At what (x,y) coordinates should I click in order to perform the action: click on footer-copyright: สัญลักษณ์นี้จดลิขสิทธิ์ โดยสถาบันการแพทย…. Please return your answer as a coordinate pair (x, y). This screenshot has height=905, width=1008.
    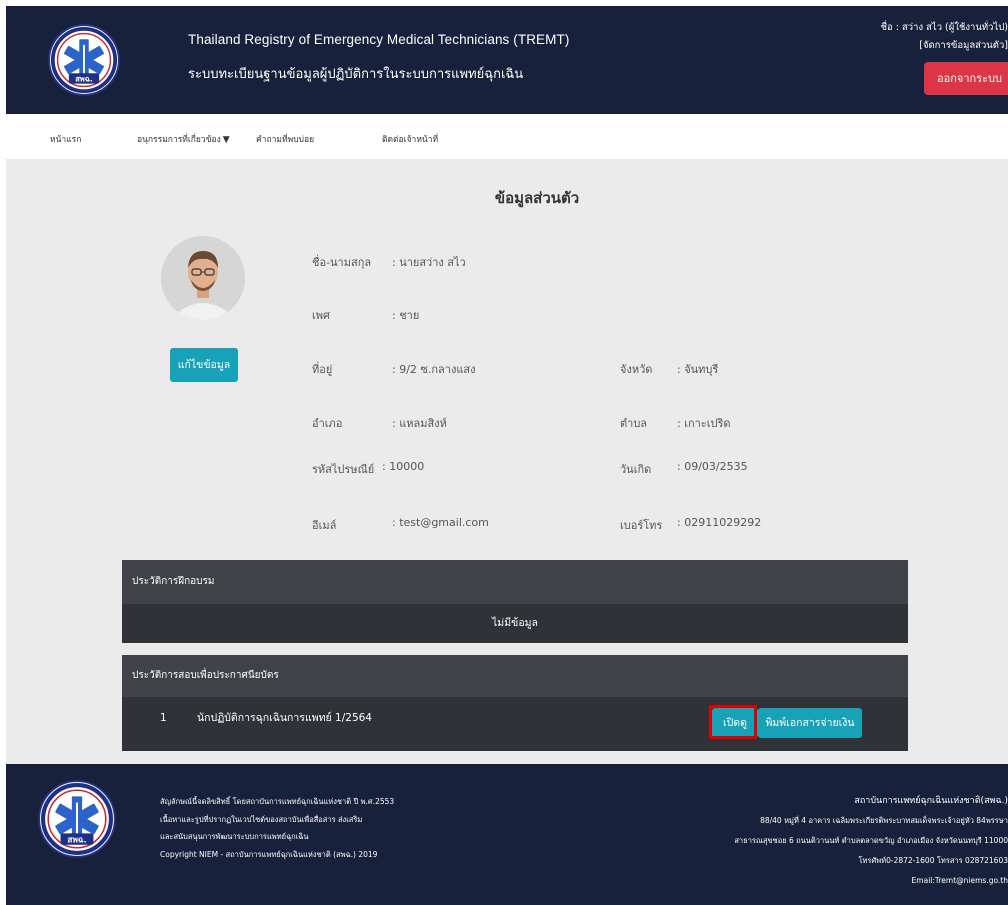
    Looking at the image, I should click on (277, 828).